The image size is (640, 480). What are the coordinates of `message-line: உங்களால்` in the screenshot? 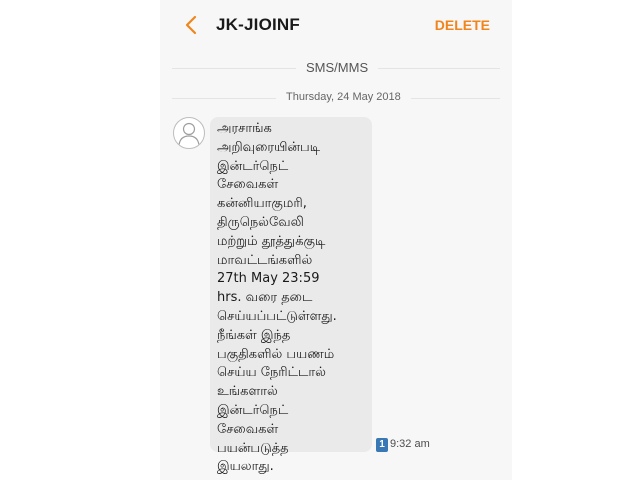 It's located at (247, 392).